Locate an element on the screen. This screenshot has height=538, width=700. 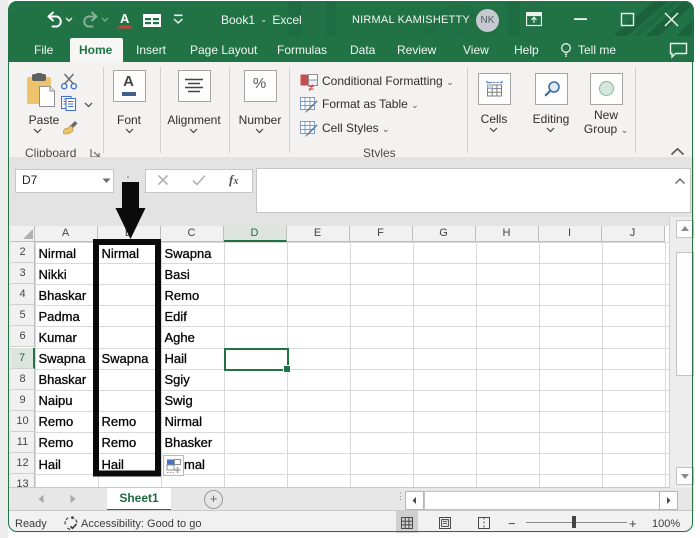
svg-text: A is located at coordinates (125, 18).